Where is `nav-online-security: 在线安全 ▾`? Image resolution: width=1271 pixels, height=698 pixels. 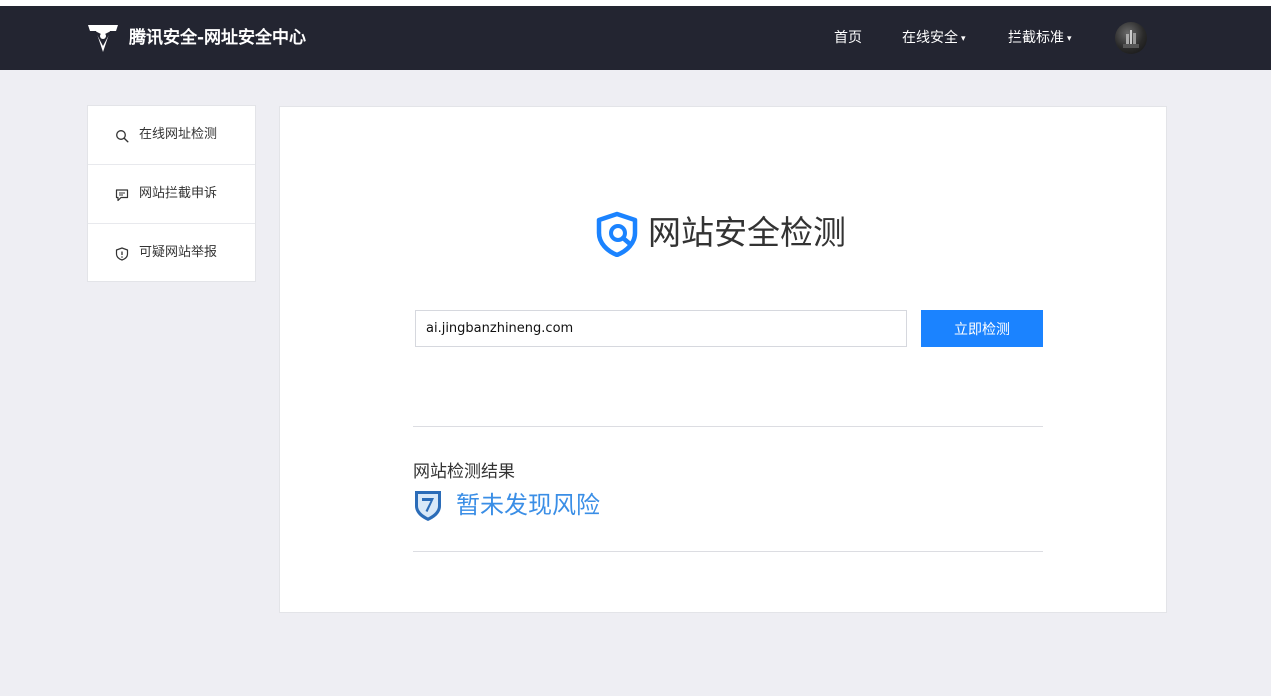 nav-online-security: 在线安全 ▾ is located at coordinates (934, 38).